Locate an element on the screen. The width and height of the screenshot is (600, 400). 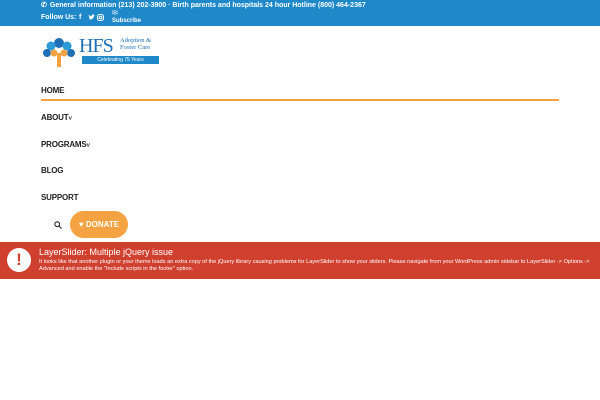
nav-active-underline is located at coordinates (300, 100).